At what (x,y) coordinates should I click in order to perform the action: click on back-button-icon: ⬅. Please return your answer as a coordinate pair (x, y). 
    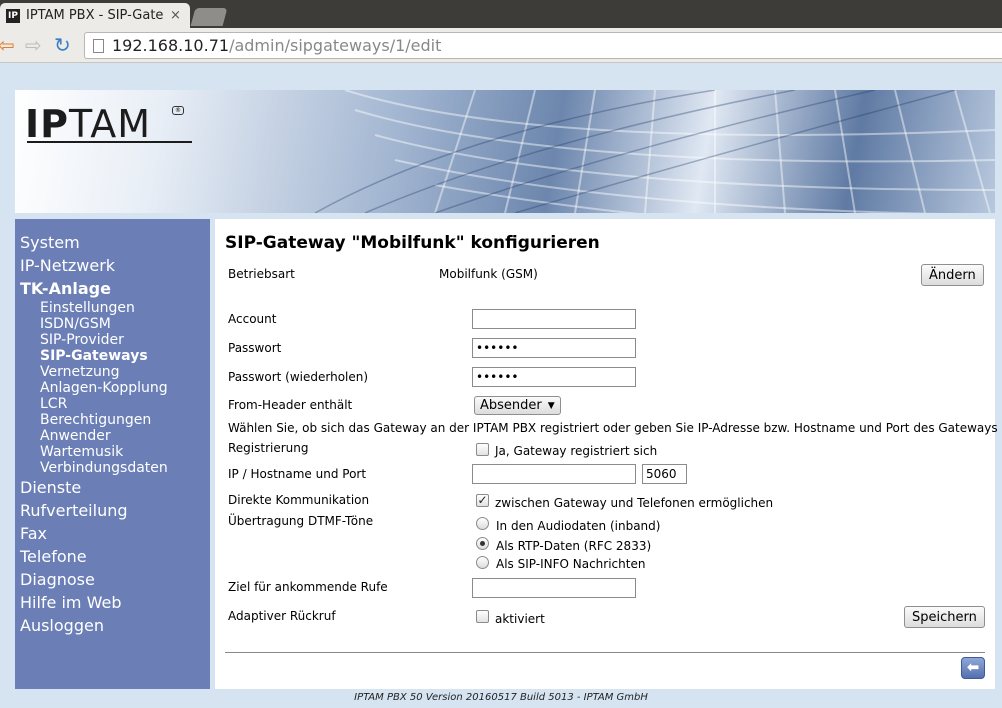
    Looking at the image, I should click on (973, 668).